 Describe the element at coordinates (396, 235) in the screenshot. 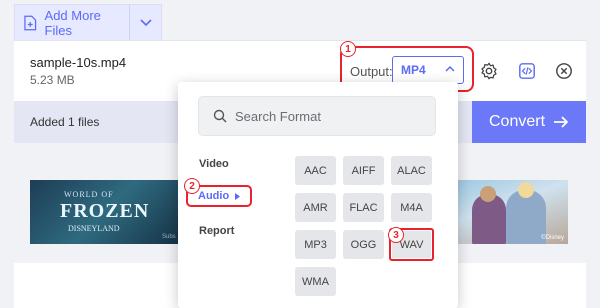

I see `annotation-badge-3: 3` at that location.